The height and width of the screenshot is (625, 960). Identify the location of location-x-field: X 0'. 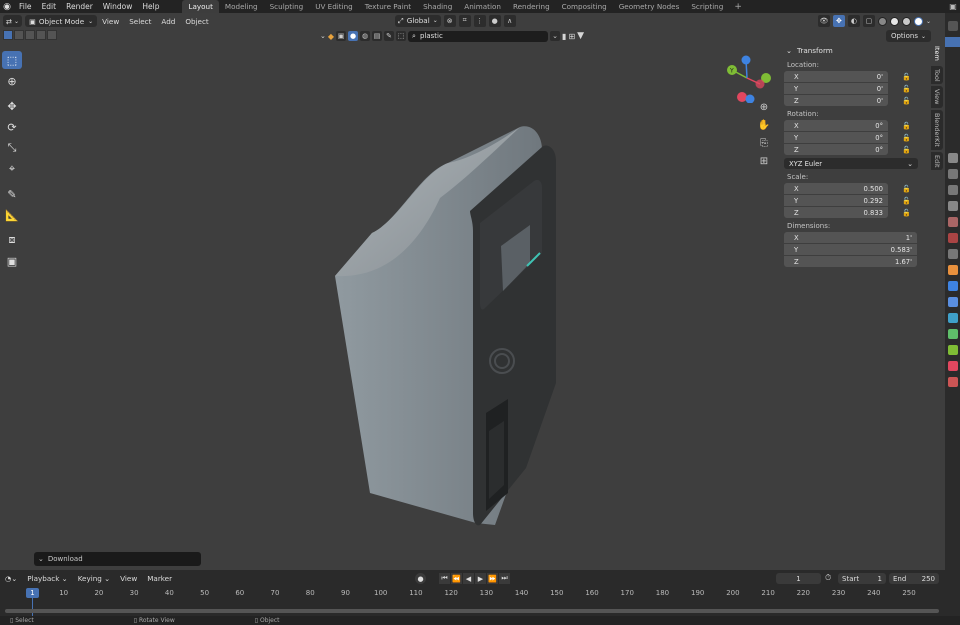
(836, 76).